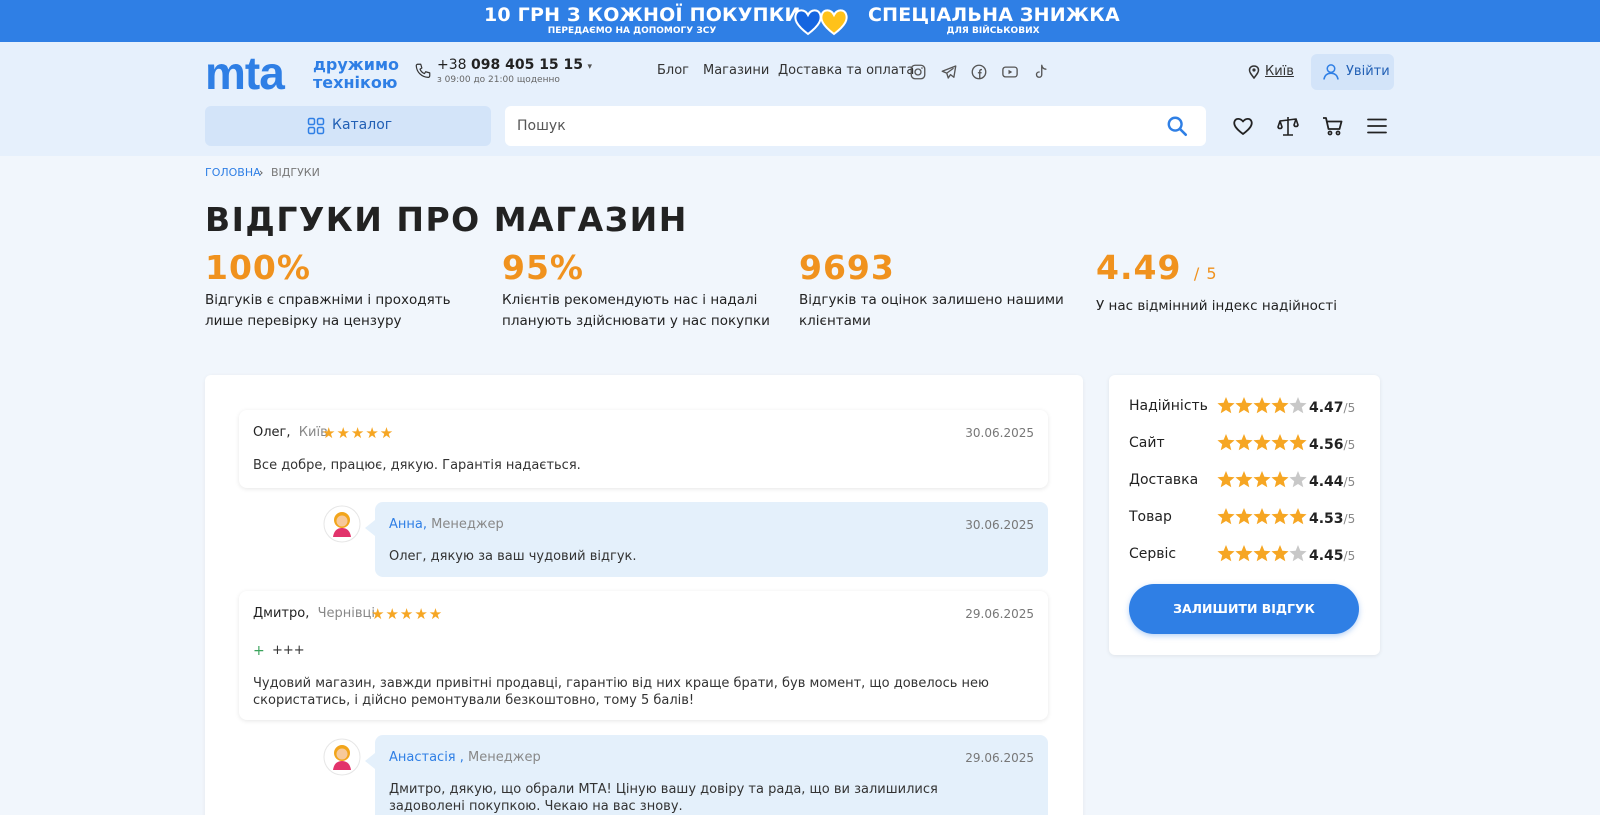 This screenshot has width=1600, height=815. I want to click on reply-text: Олег, дякую за ваш чудовий відгук., so click(513, 556).